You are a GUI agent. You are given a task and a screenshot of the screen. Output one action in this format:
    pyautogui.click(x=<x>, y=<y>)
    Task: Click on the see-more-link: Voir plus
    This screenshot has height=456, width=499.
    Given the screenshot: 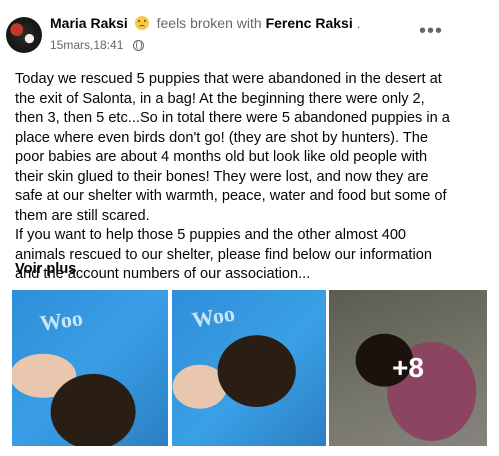 What is the action you would take?
    pyautogui.click(x=45, y=269)
    